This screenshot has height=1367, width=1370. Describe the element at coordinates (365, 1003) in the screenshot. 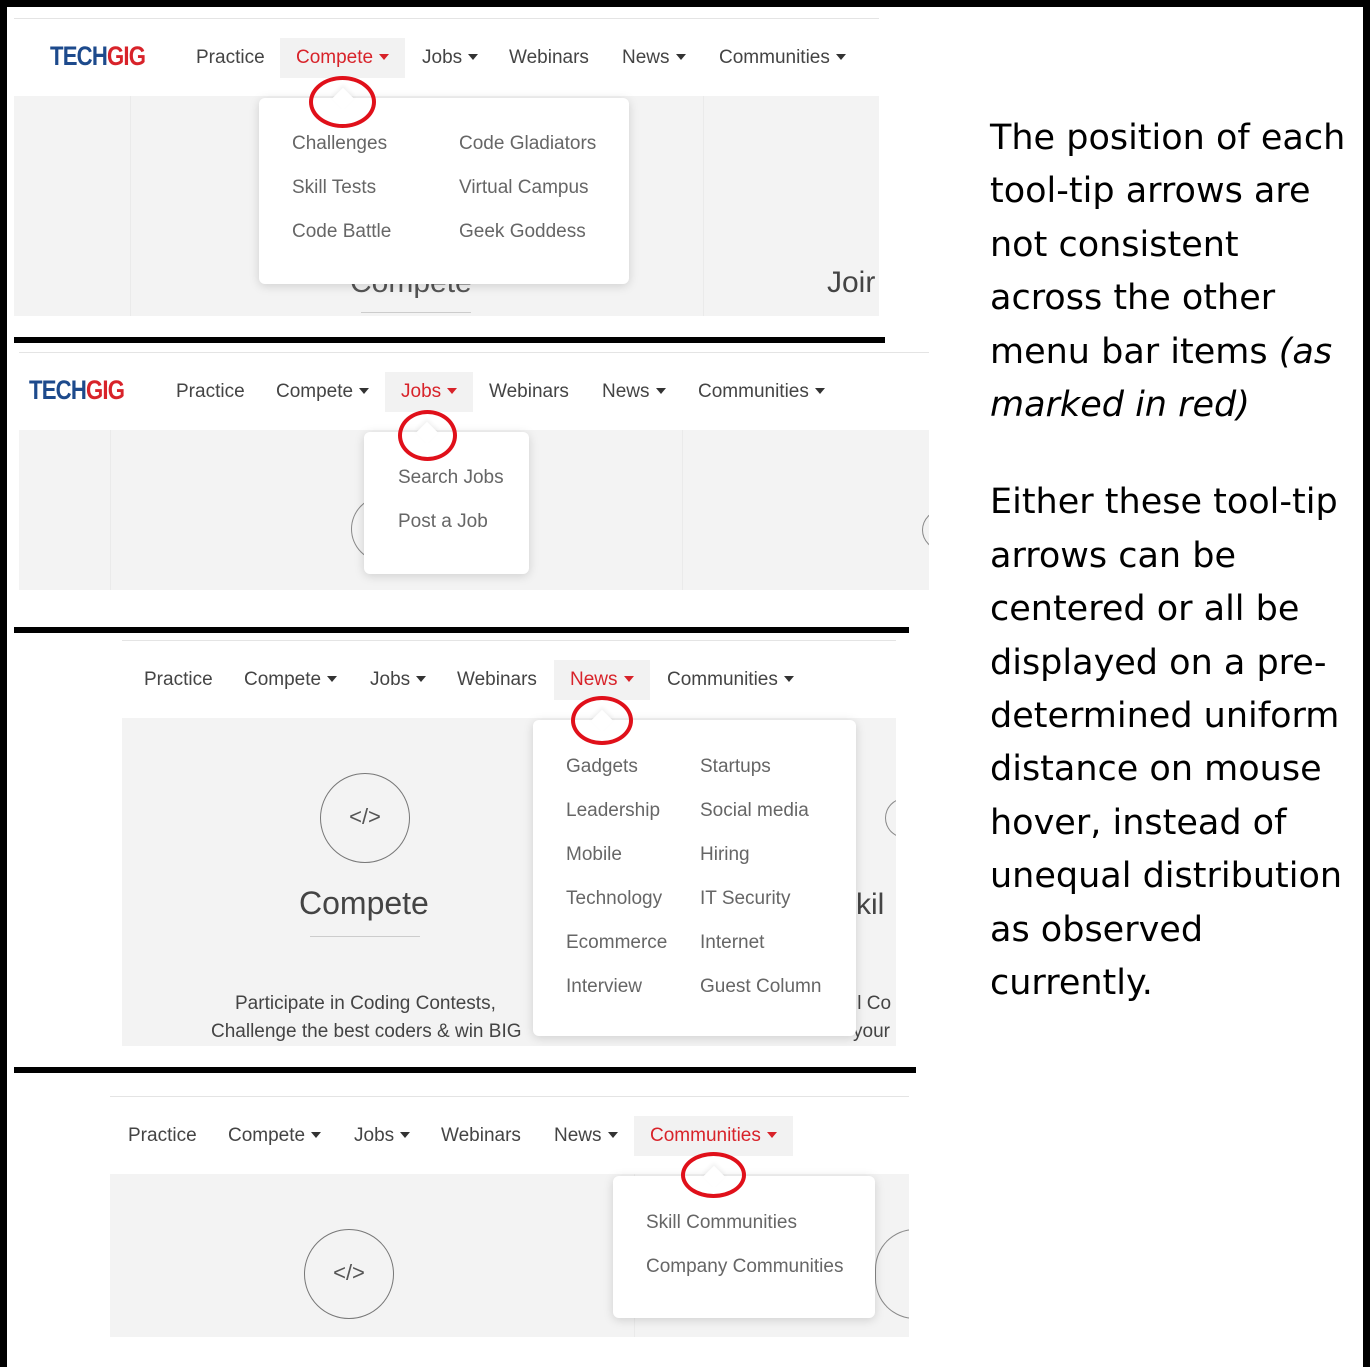

I see `card-description-line1: Participate in Coding Contests,` at that location.